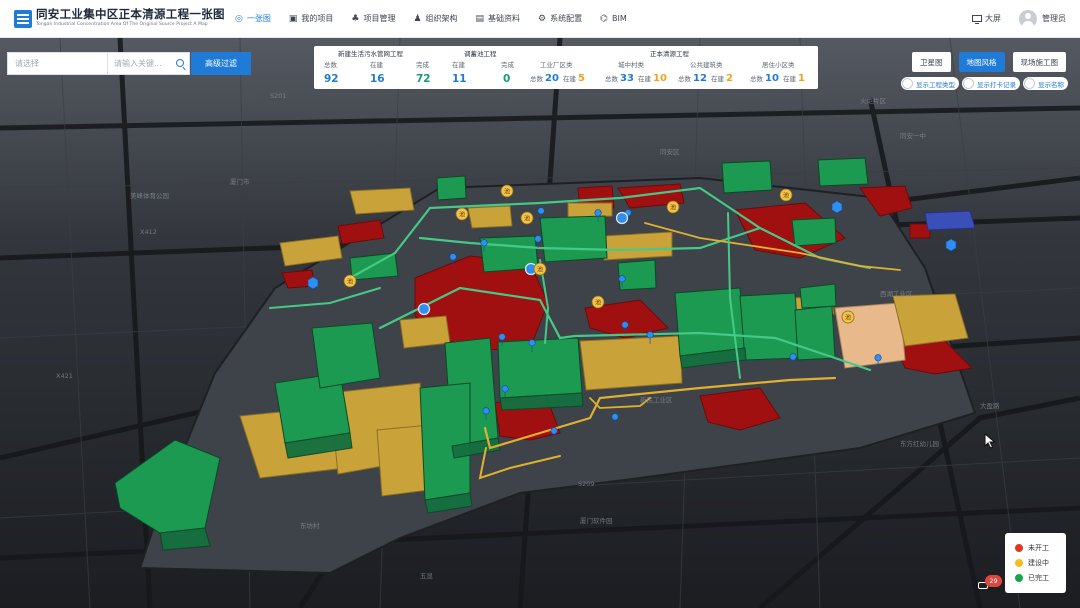 This screenshot has width=1080, height=608. I want to click on toggle-label: 显示打卡记录, so click(996, 84).